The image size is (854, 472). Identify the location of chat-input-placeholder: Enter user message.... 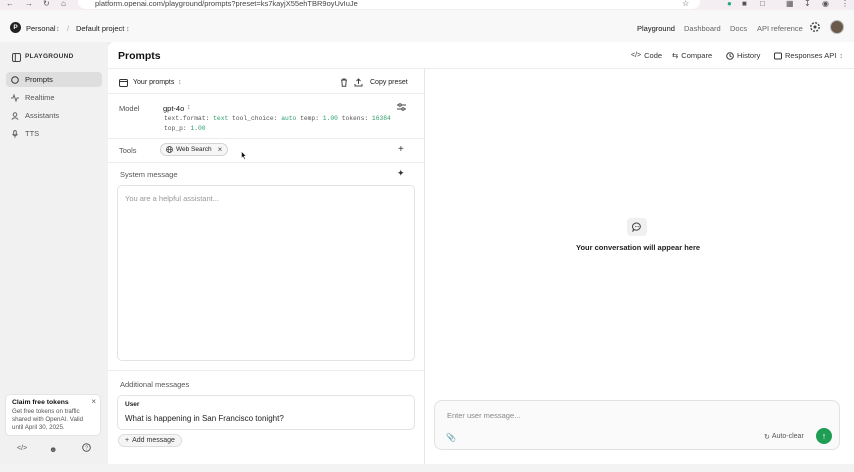
(483, 415).